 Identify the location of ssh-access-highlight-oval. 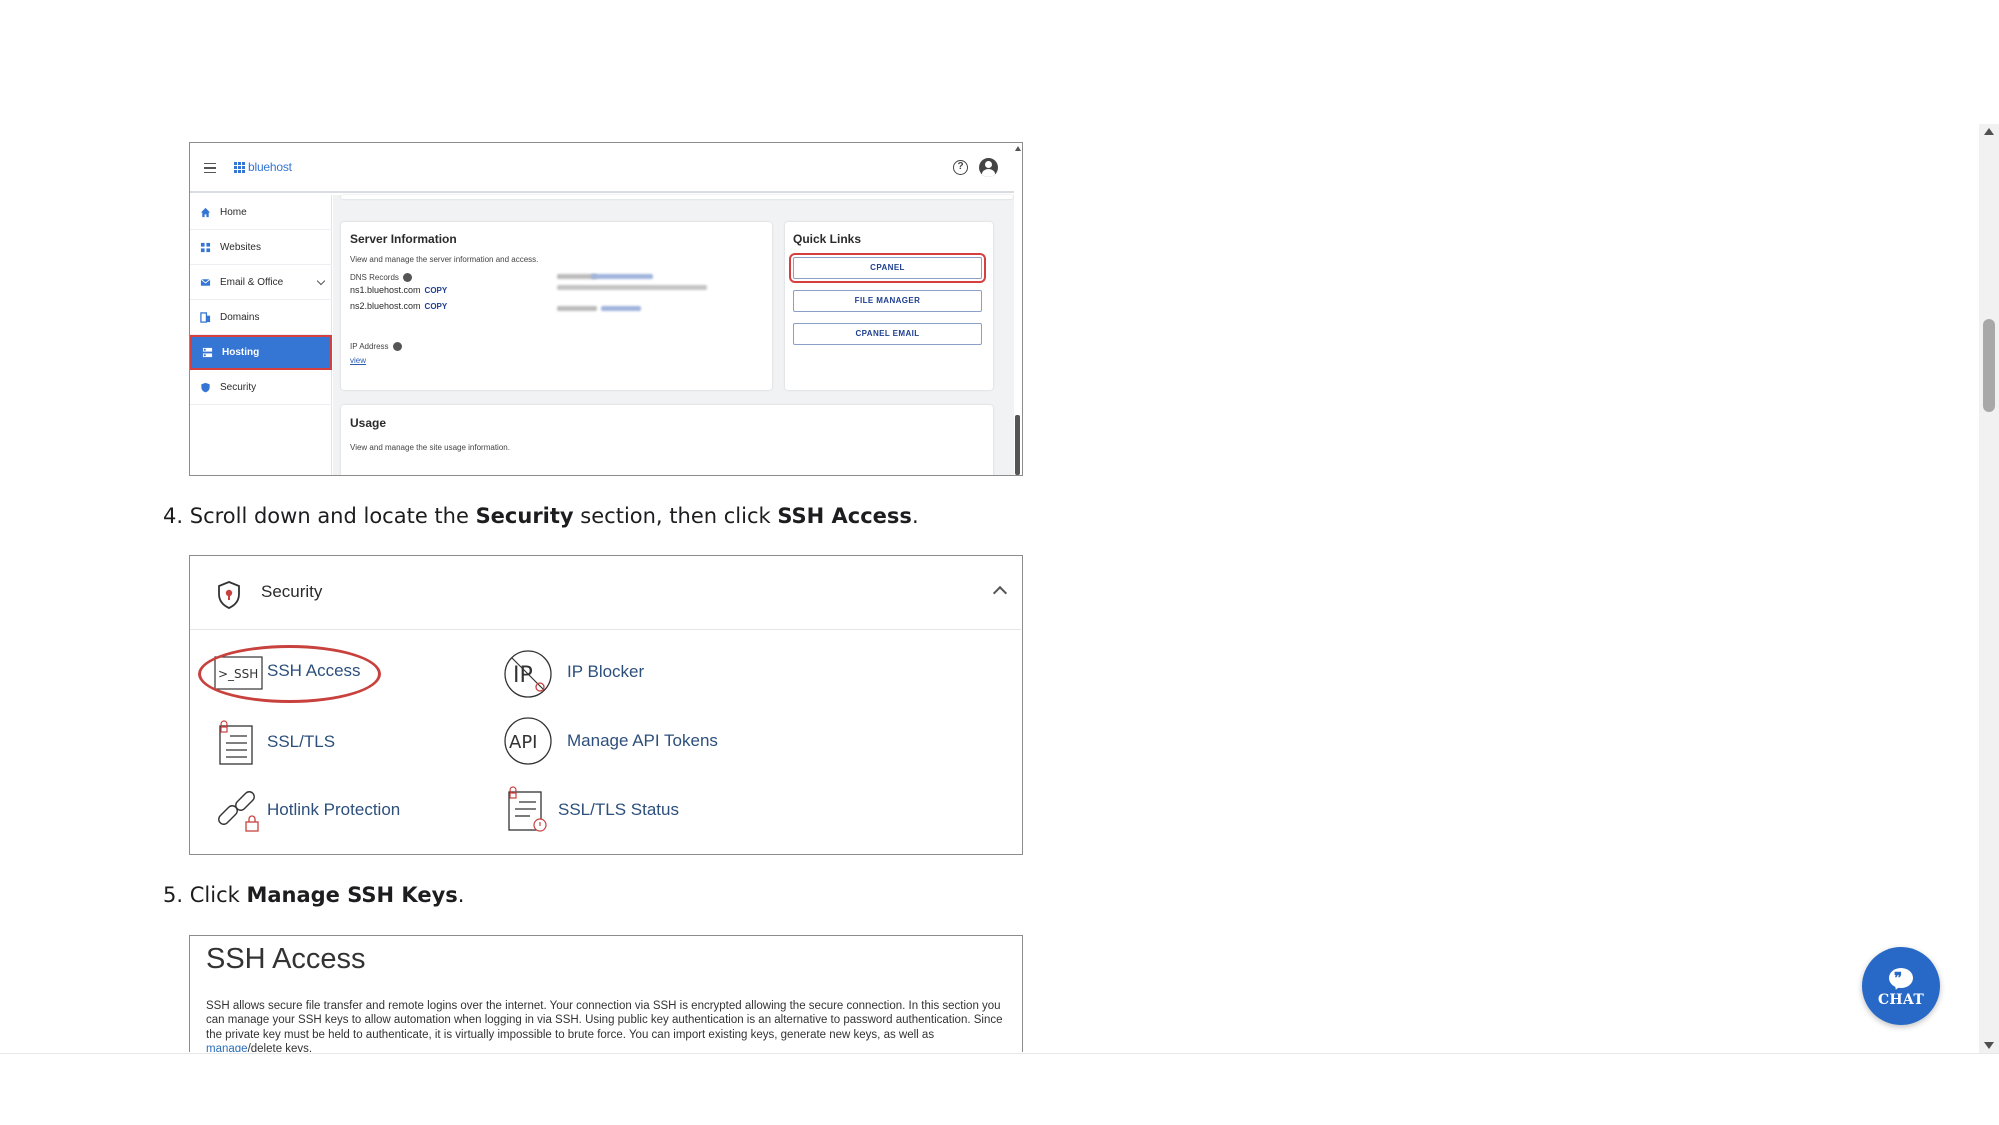
(289, 674).